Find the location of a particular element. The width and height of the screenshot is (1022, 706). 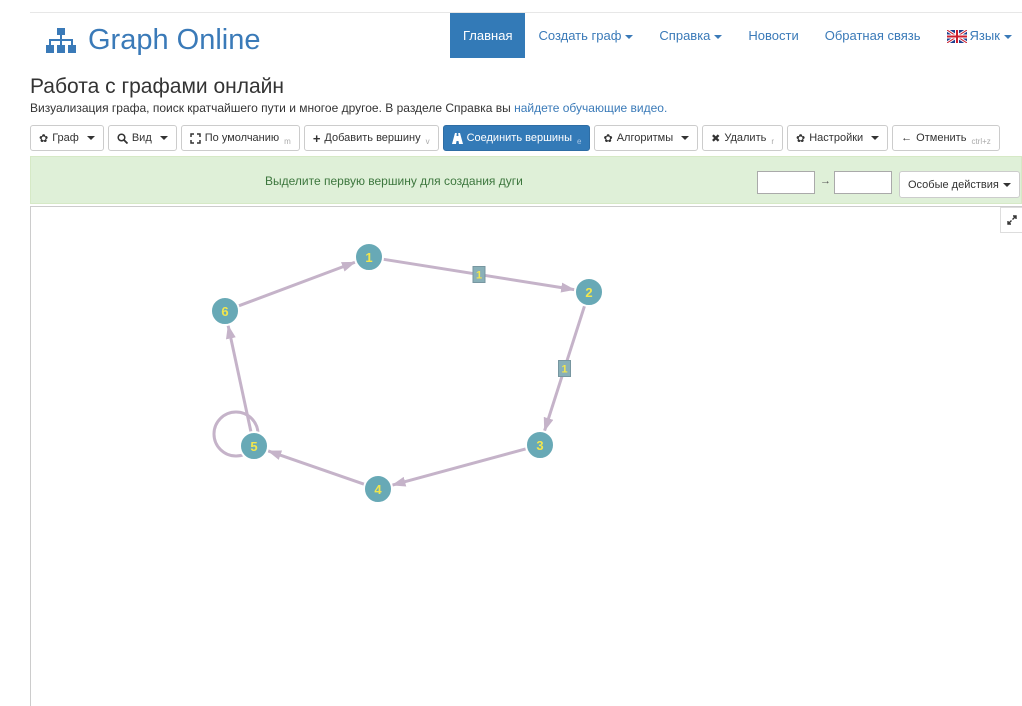

vertex-label: 3 is located at coordinates (539, 445).